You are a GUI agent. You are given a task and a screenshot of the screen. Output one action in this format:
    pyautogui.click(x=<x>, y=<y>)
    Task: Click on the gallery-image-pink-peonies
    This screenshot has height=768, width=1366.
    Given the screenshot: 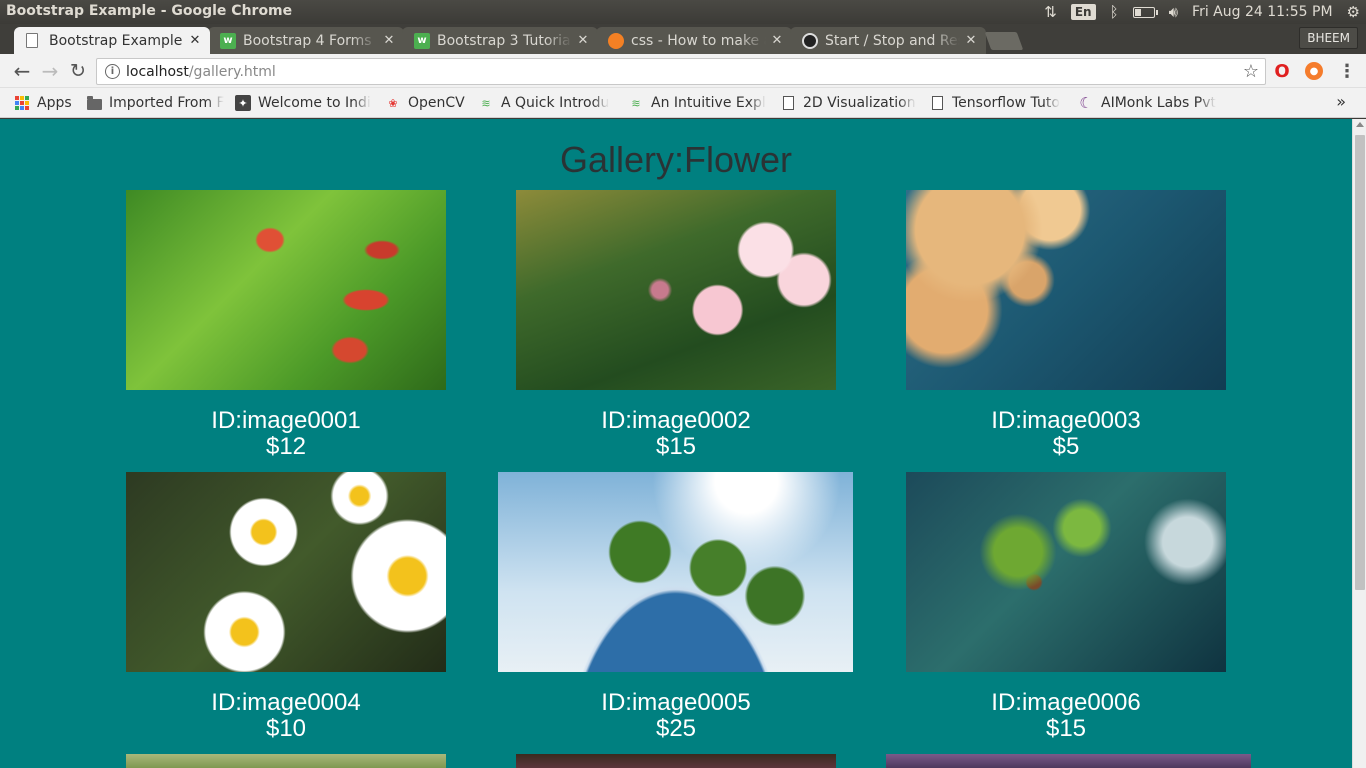 What is the action you would take?
    pyautogui.click(x=676, y=290)
    